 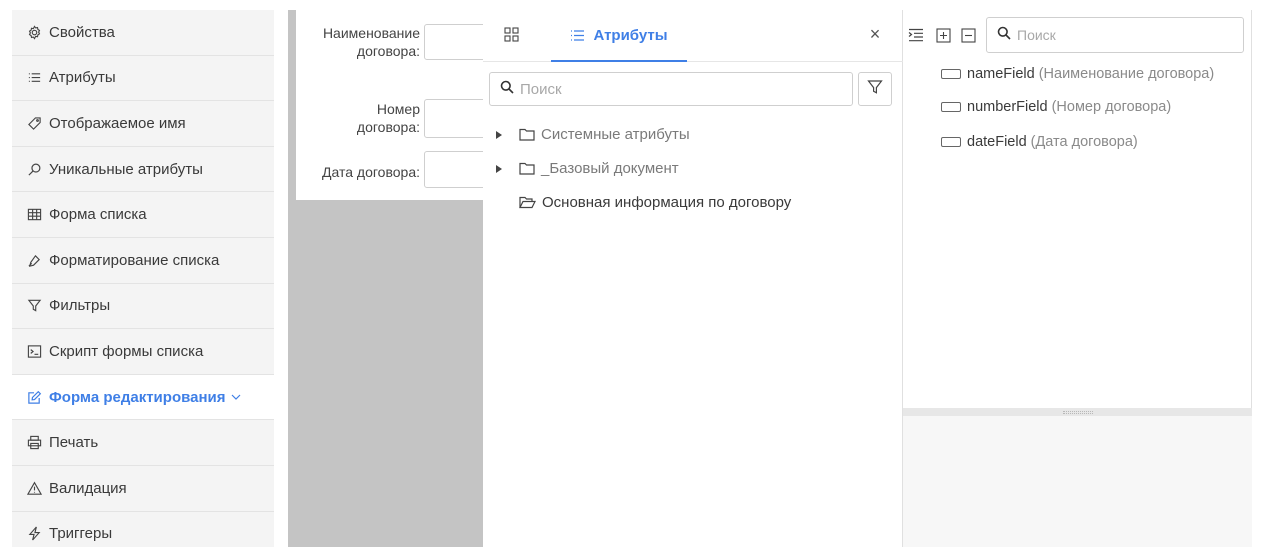 I want to click on sidebar-item-filters: Фильтры, so click(x=143, y=306).